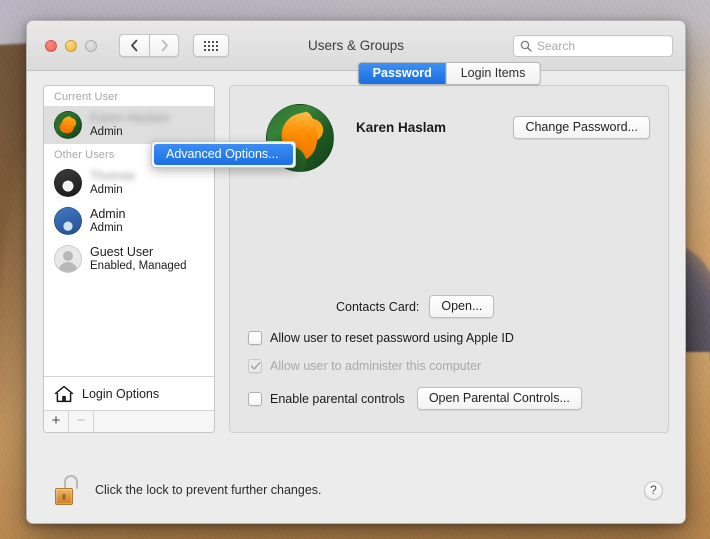 The height and width of the screenshot is (539, 710). Describe the element at coordinates (653, 490) in the screenshot. I see `help-button: ?` at that location.